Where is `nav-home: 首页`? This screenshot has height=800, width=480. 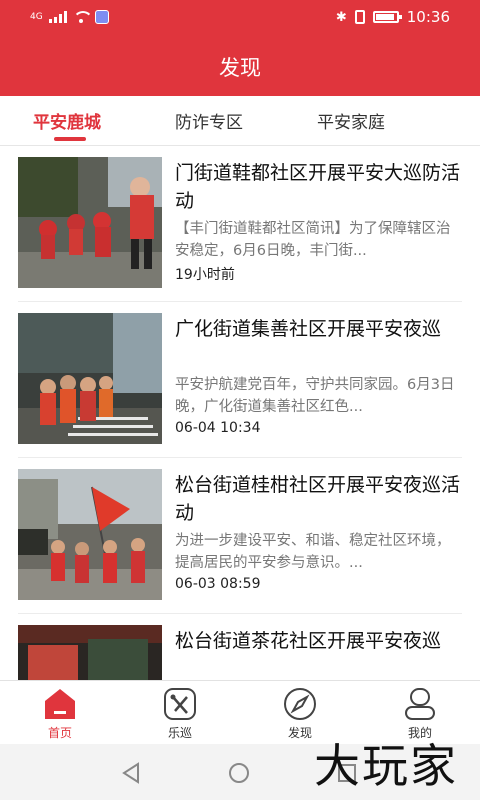
nav-home: 首页 is located at coordinates (60, 714).